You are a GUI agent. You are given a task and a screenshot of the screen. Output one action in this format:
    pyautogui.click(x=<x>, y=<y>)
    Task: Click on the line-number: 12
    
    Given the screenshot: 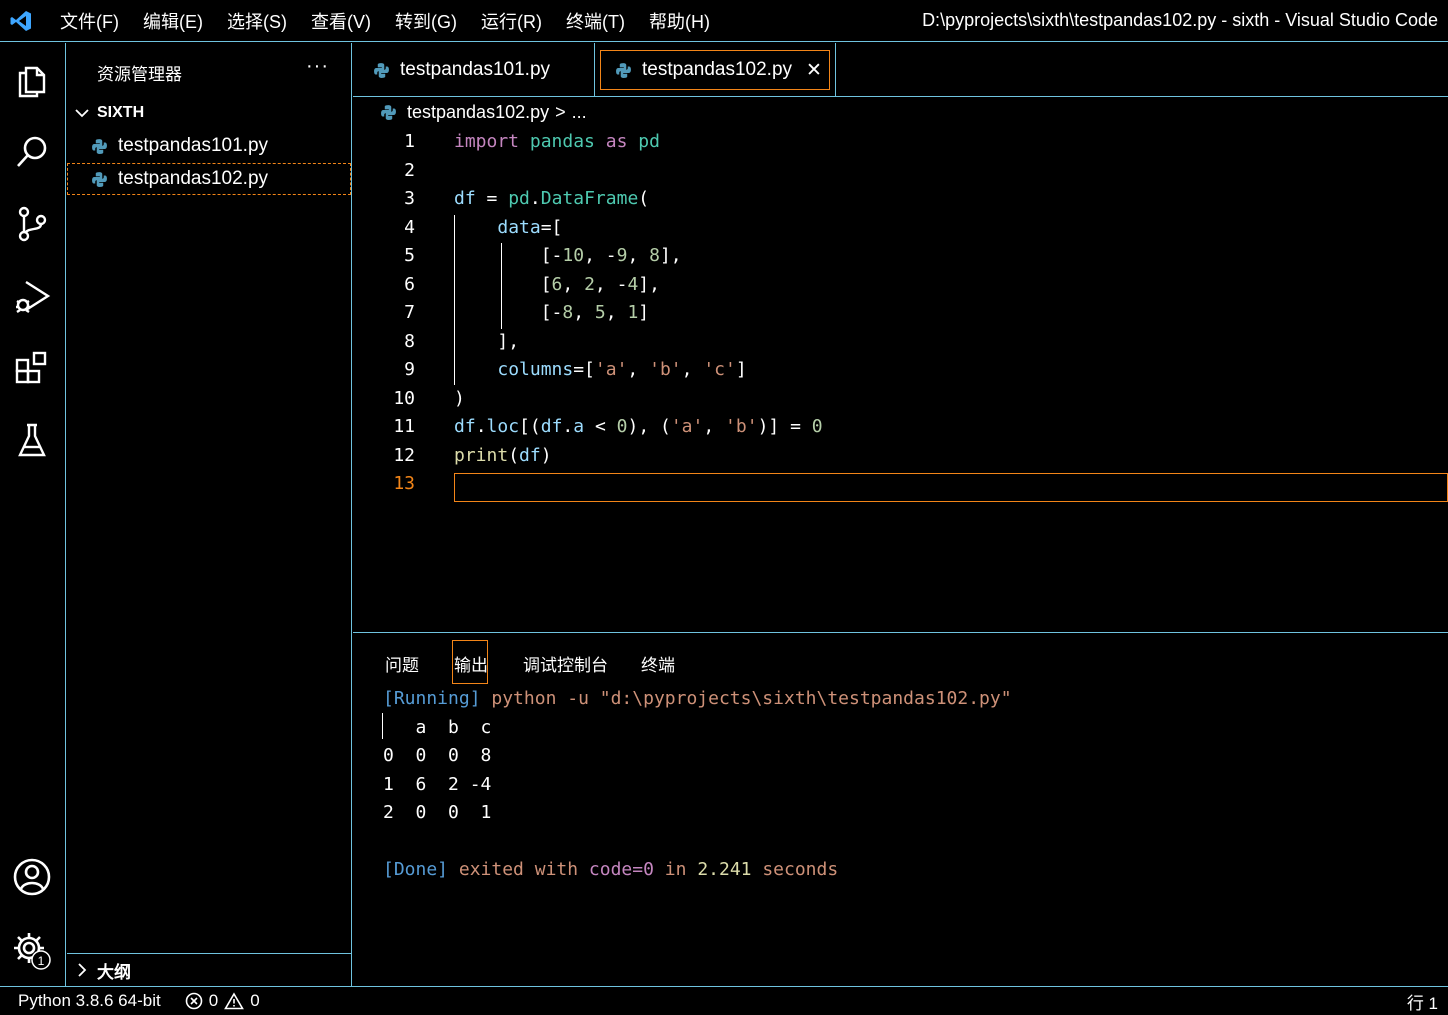 What is the action you would take?
    pyautogui.click(x=404, y=455)
    